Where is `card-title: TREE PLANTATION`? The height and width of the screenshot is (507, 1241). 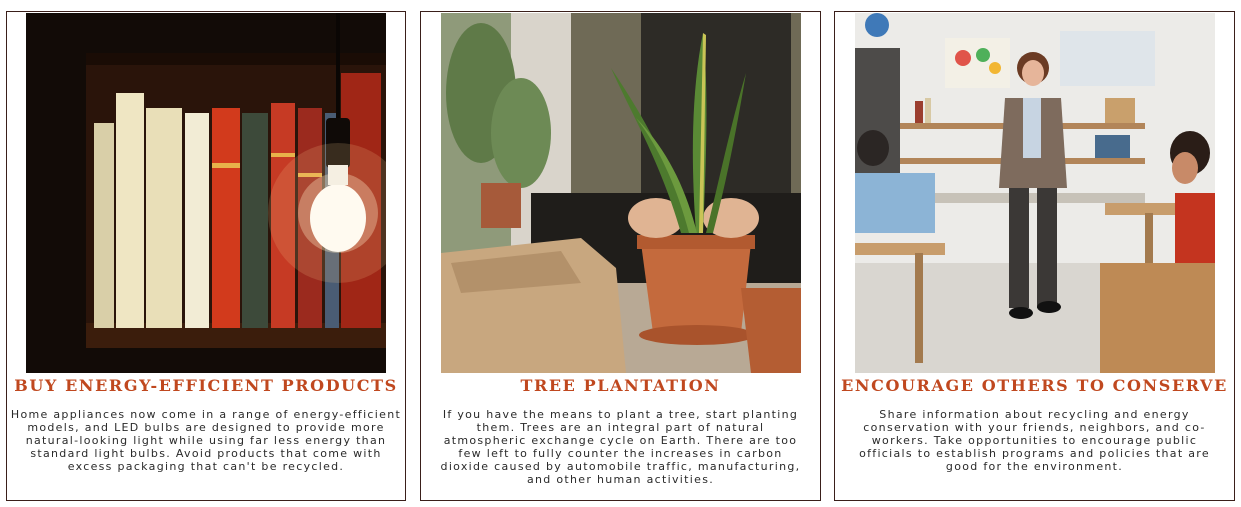
card-title: TREE PLANTATION is located at coordinates (620, 385).